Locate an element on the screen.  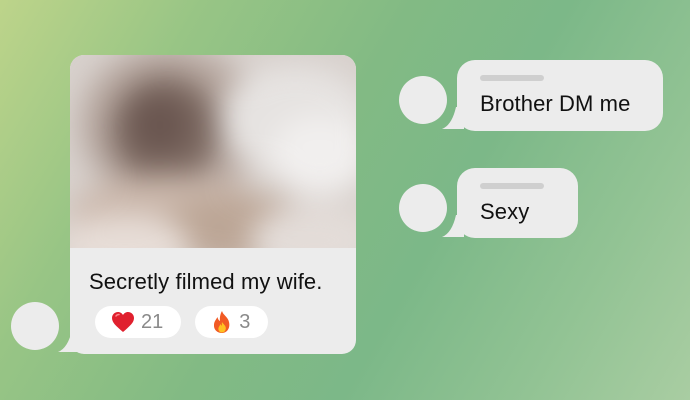
reply-1-sender-name-placeholder is located at coordinates (512, 78).